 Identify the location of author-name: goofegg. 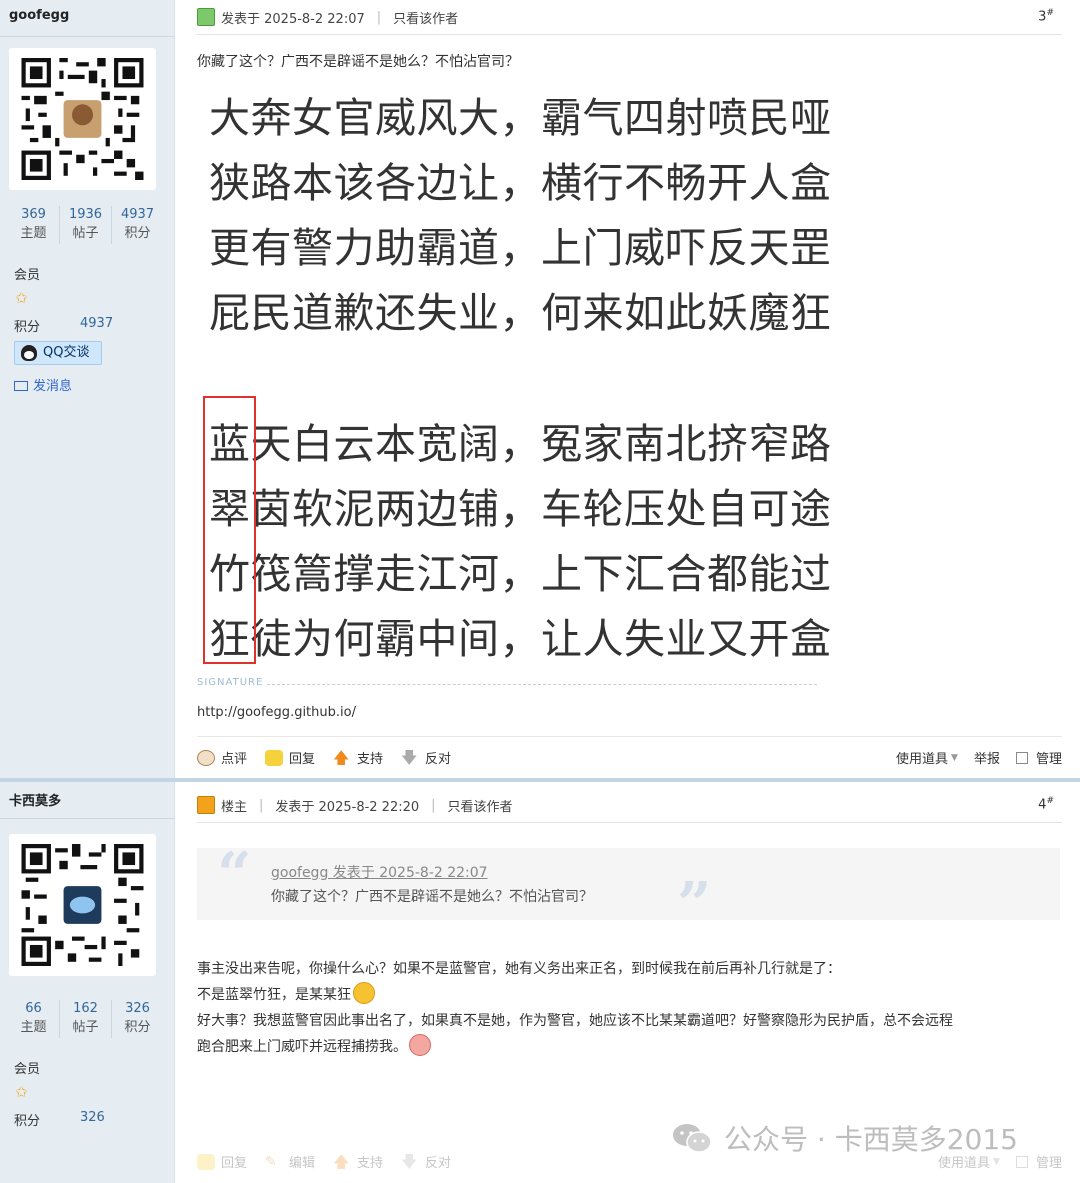
(39, 15).